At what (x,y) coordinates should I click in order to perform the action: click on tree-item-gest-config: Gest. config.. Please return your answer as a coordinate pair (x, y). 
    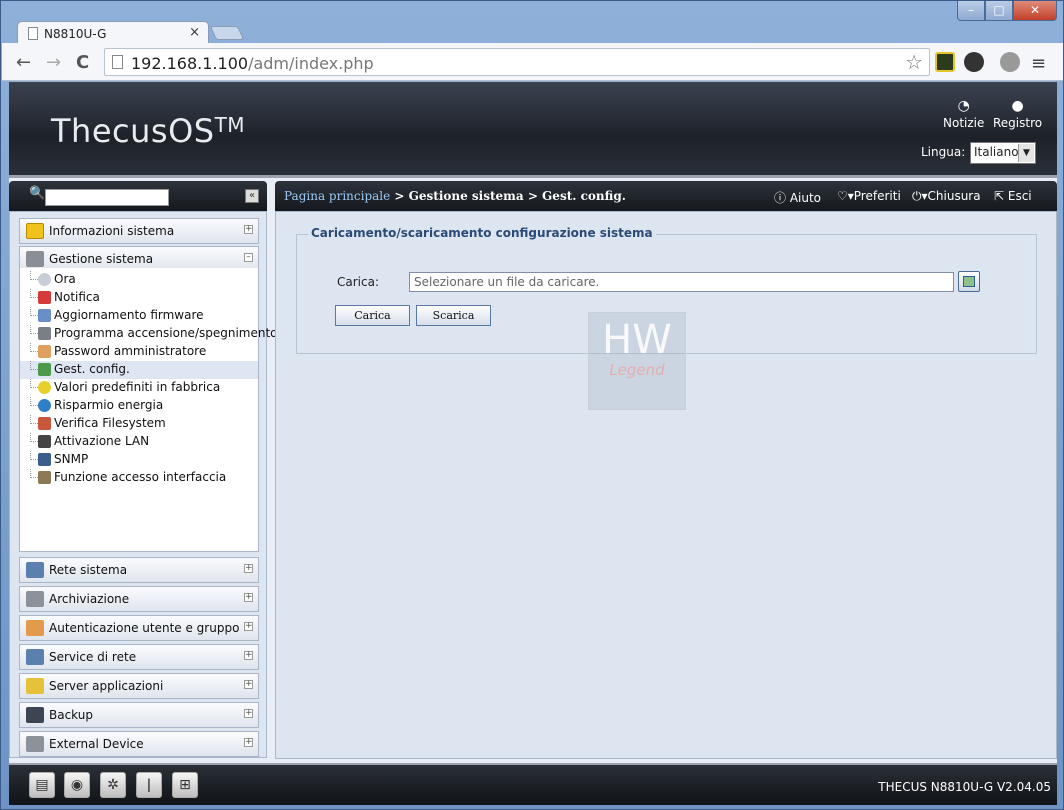
    Looking at the image, I should click on (139, 370).